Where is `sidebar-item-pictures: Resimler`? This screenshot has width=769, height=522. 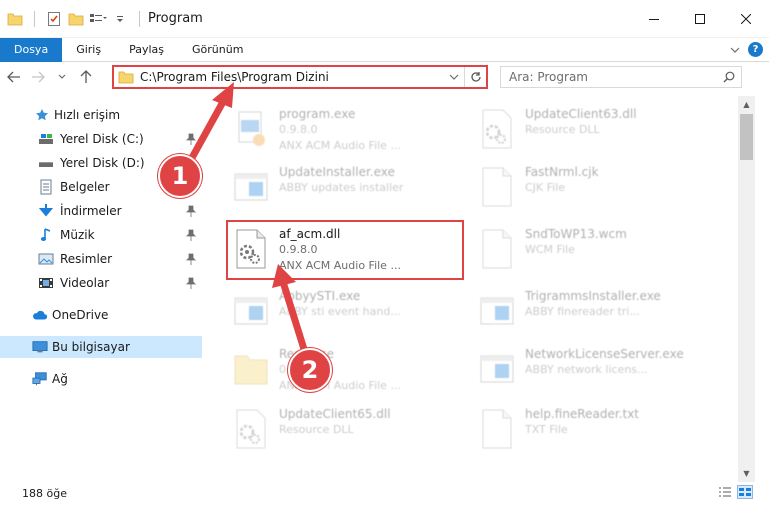
sidebar-item-pictures: Resimler is located at coordinates (101, 259).